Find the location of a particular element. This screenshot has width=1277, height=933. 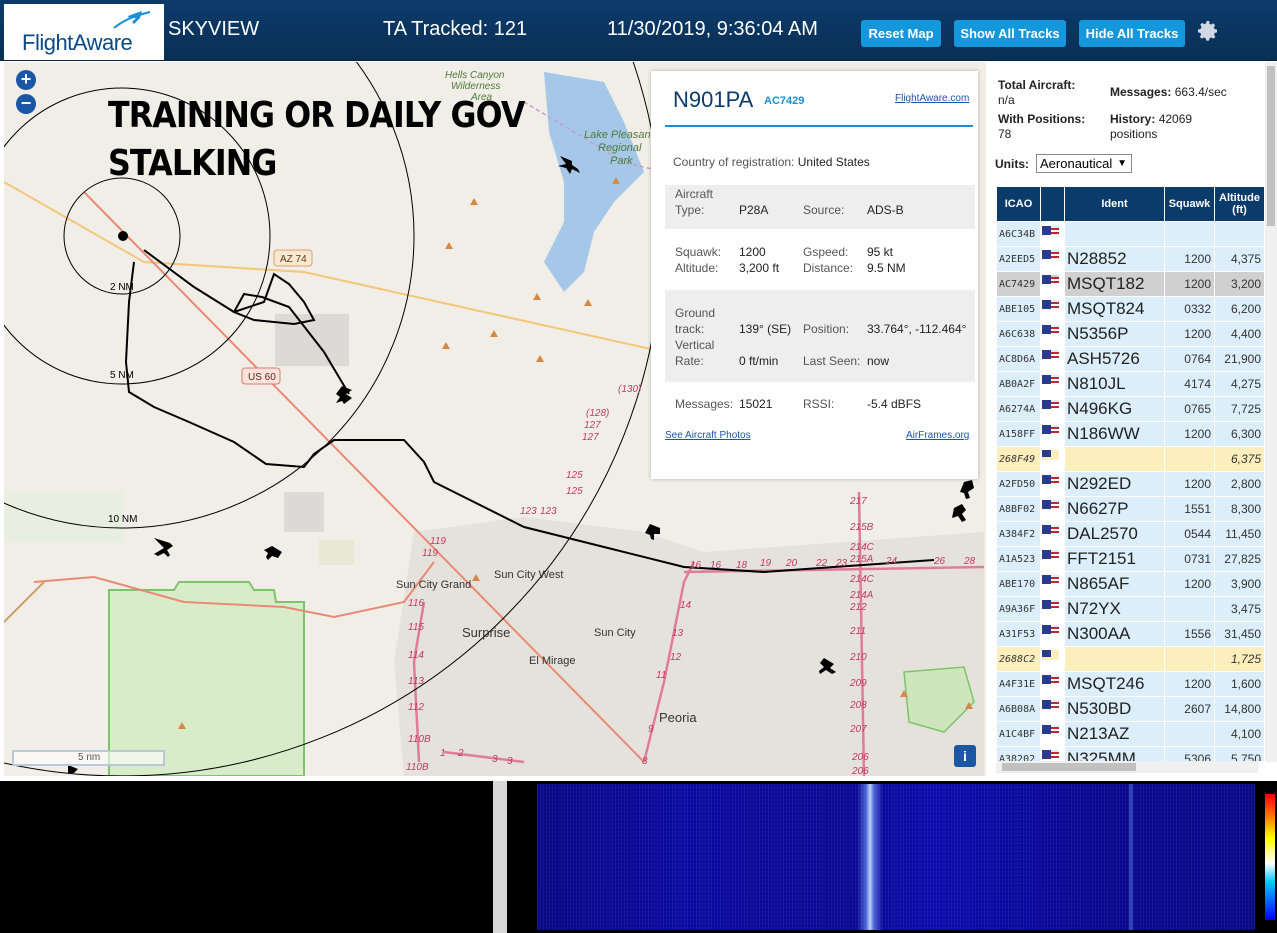

gspeed-value: 95 kt is located at coordinates (880, 252).